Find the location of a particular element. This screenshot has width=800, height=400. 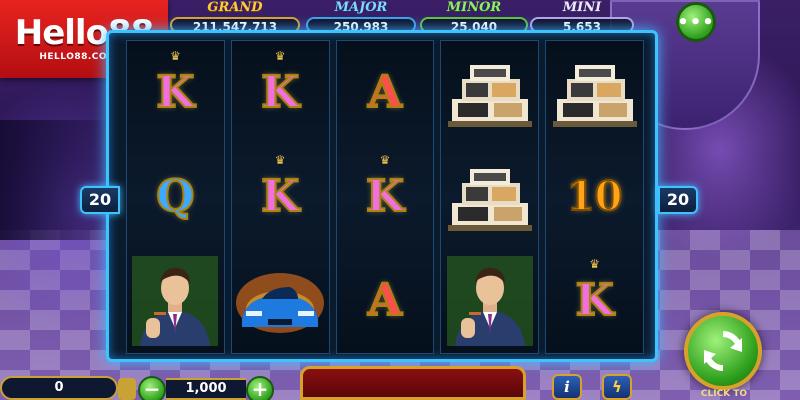

paylines-left-badge: 20 is located at coordinates (100, 200).